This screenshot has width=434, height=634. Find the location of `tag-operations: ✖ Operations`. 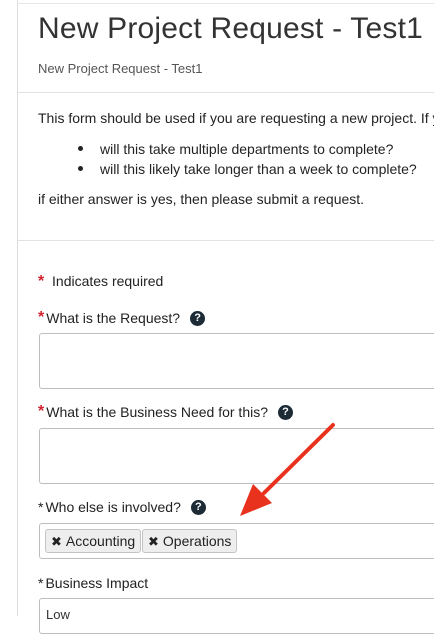

tag-operations: ✖ Operations is located at coordinates (190, 541).